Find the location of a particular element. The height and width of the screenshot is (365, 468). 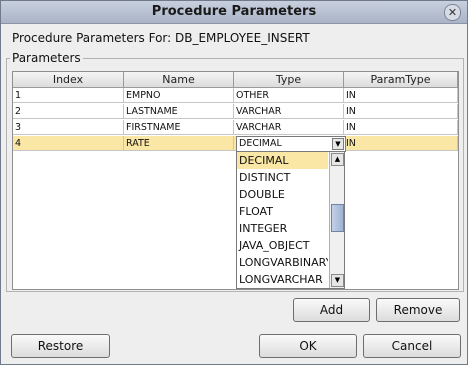

restore-button: Restore is located at coordinates (60, 346).